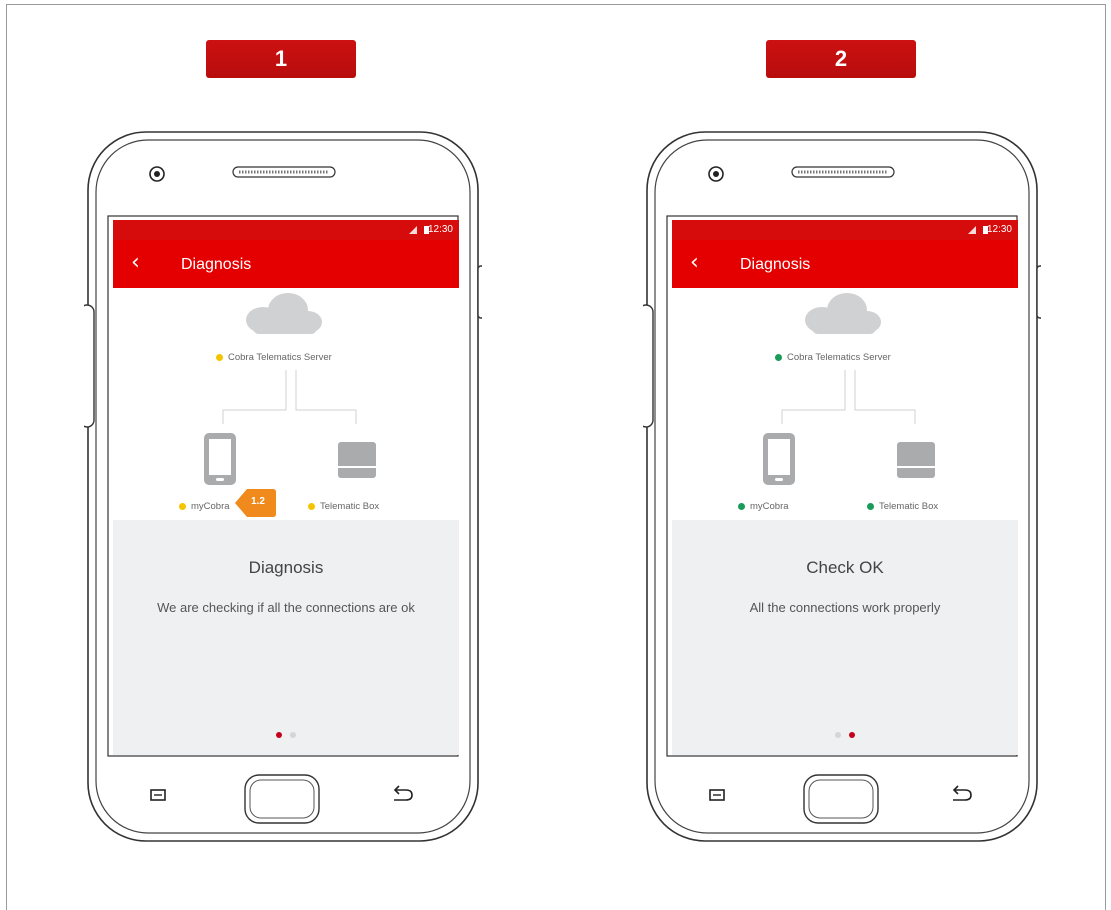 Image resolution: width=1111 pixels, height=910 pixels. I want to click on info-heading: Diagnosis, so click(286, 567).